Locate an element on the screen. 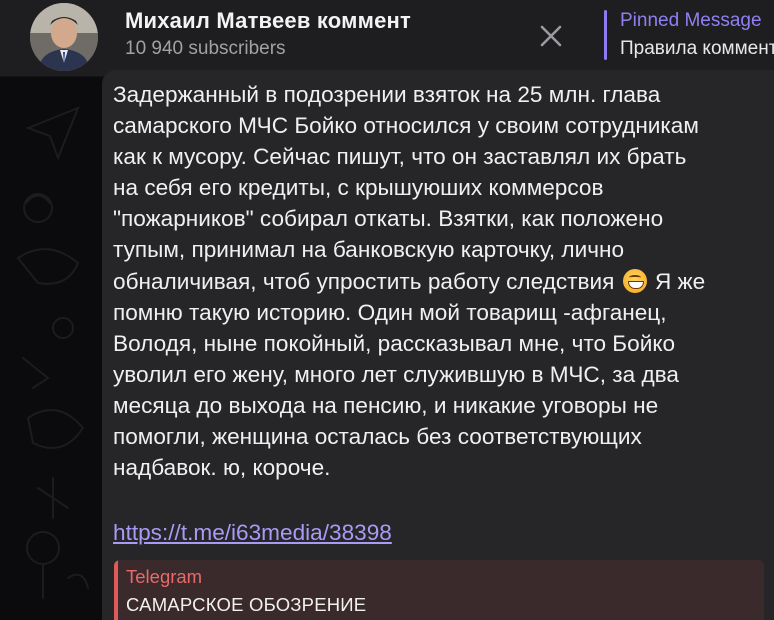 The width and height of the screenshot is (774, 620). grinning-face-icon is located at coordinates (634, 280).